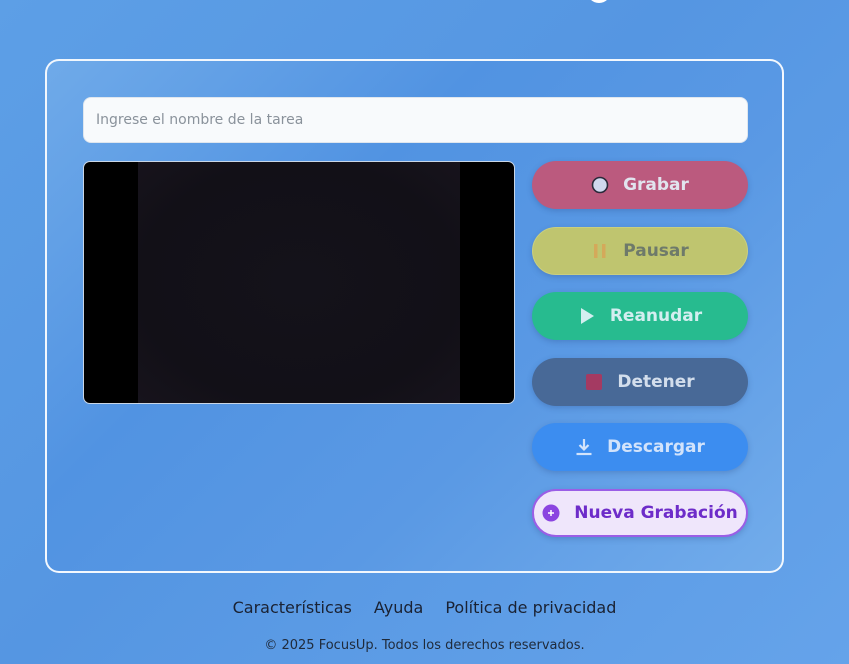 This screenshot has width=849, height=664. I want to click on pause-icon, so click(600, 251).